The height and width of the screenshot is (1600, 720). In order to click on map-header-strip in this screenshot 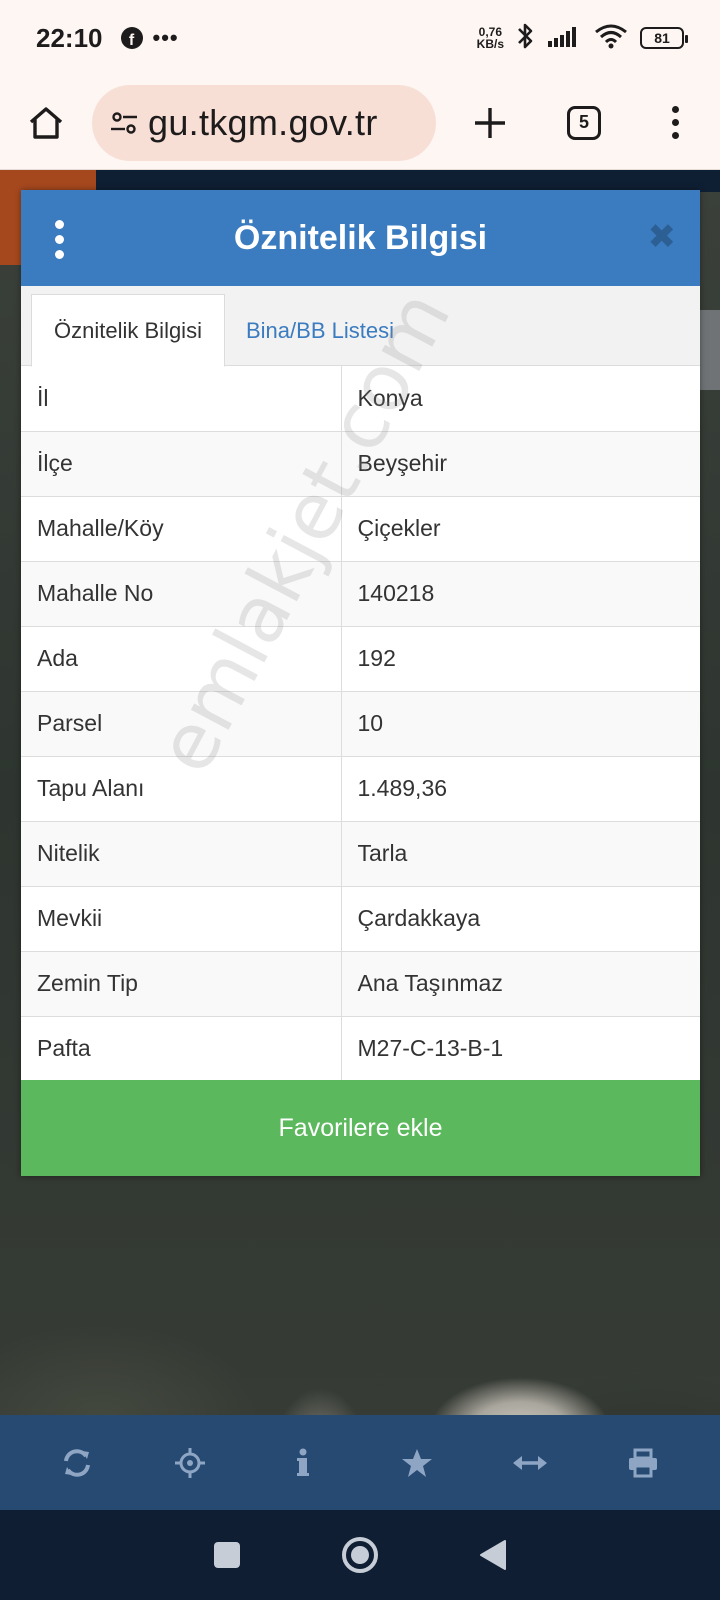, I will do `click(408, 181)`.